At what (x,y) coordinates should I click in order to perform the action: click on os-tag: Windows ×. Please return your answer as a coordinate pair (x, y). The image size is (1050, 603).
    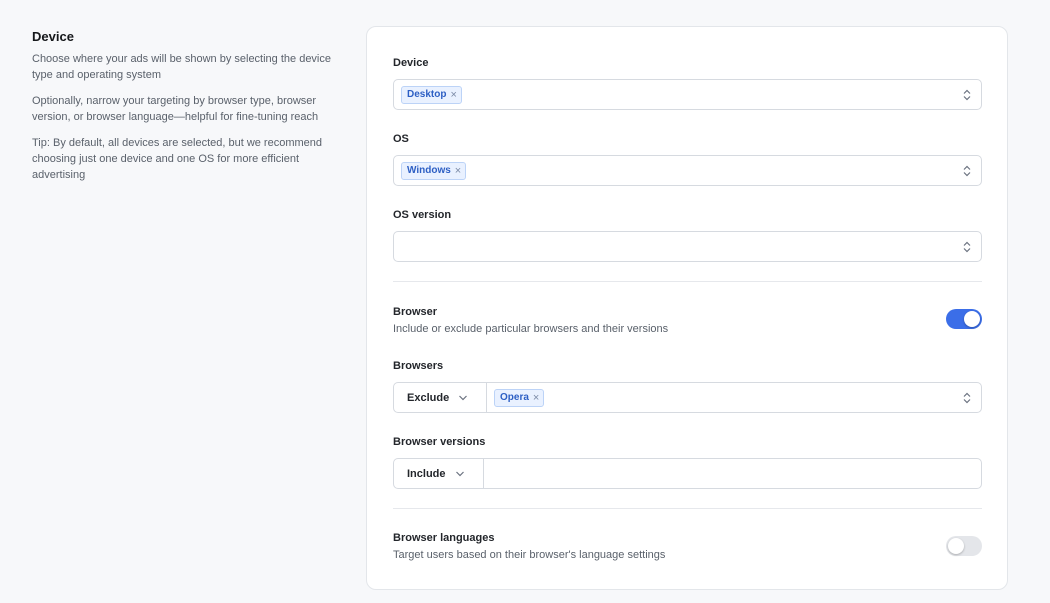
    Looking at the image, I should click on (434, 170).